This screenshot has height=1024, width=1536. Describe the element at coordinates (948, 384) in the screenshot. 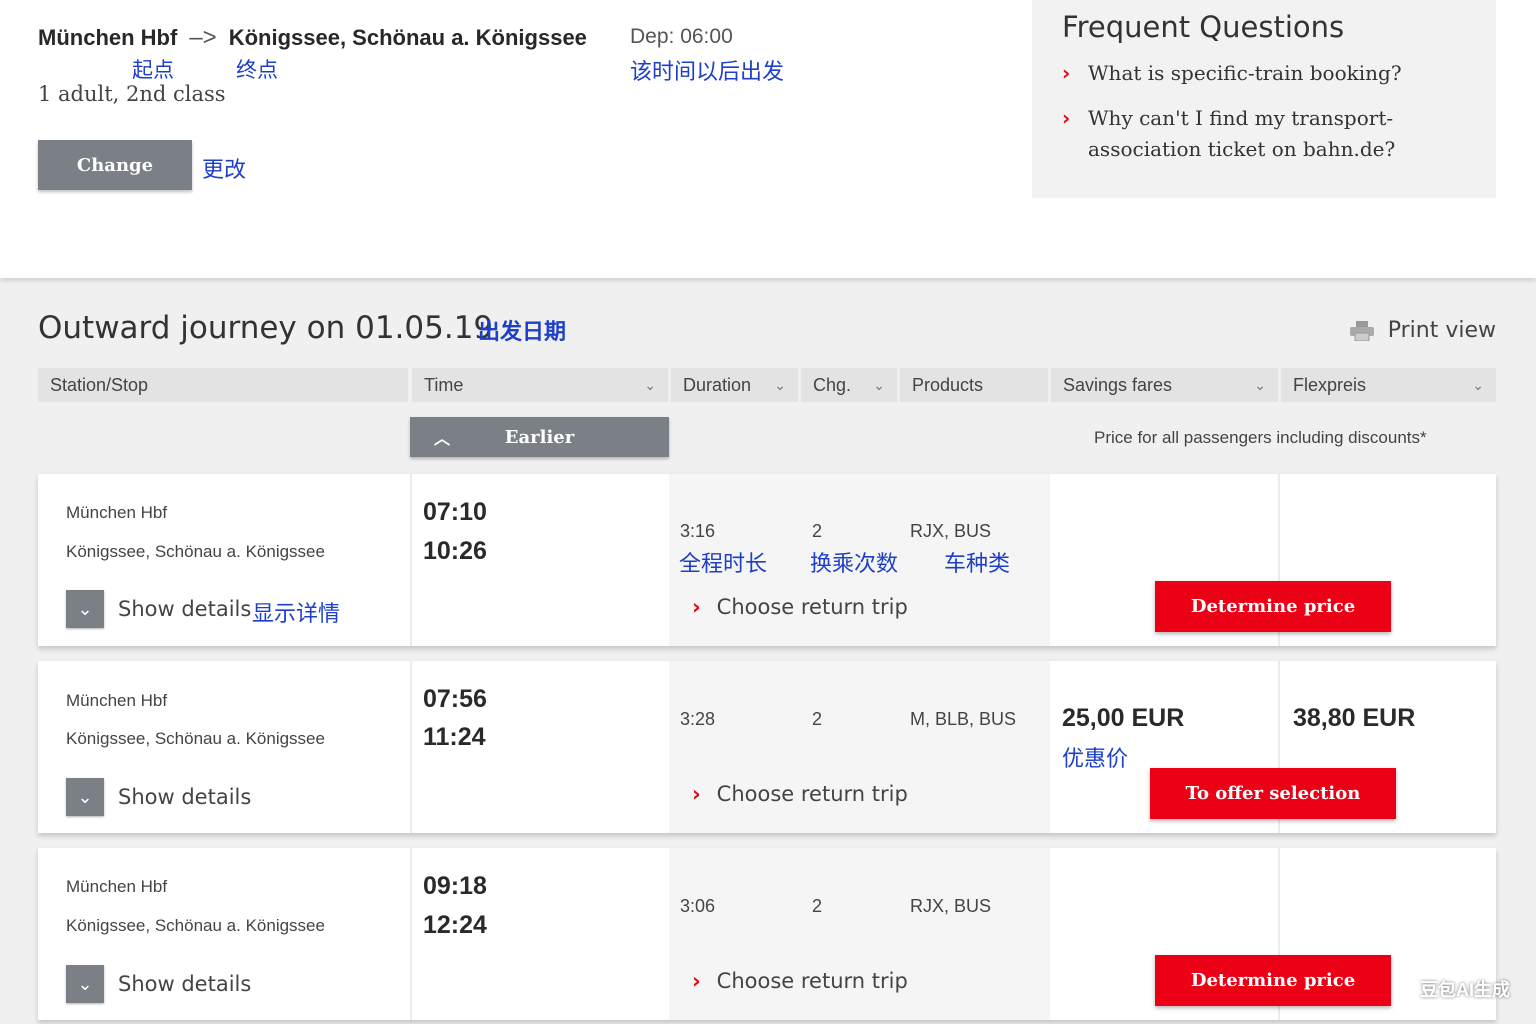

I see `column-products-label: Products` at that location.